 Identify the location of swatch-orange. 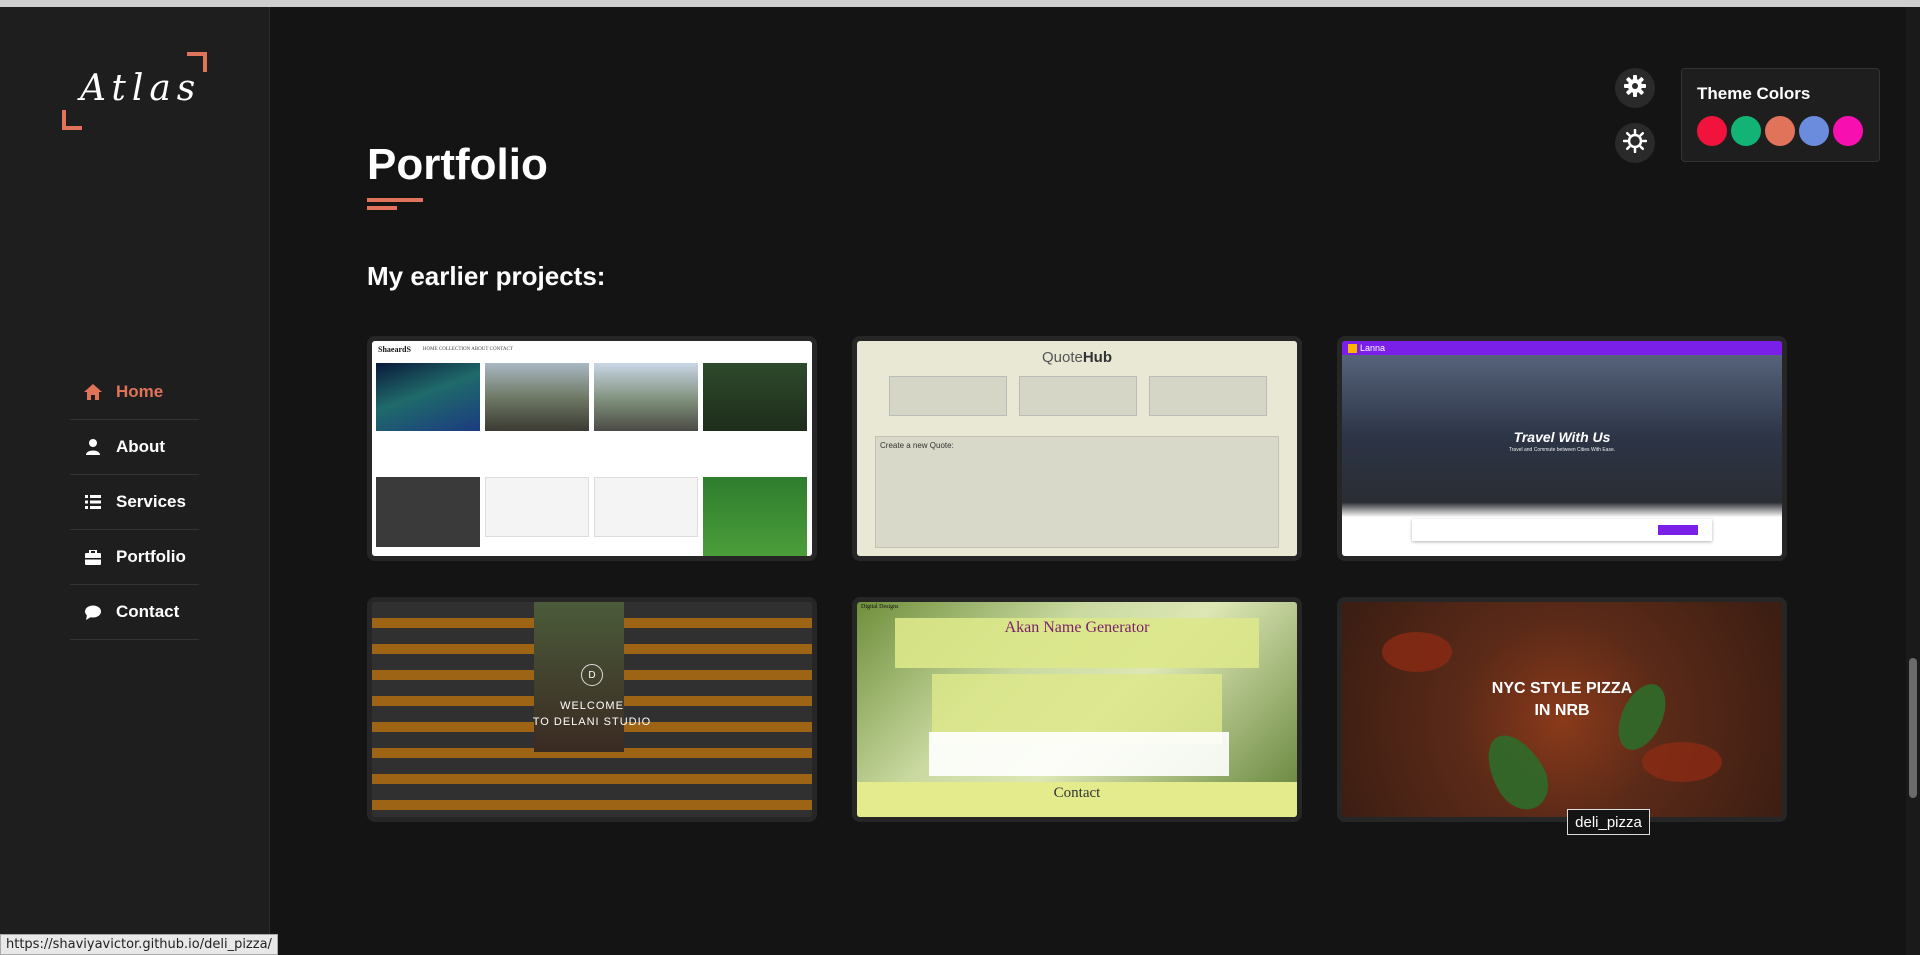
(1780, 131).